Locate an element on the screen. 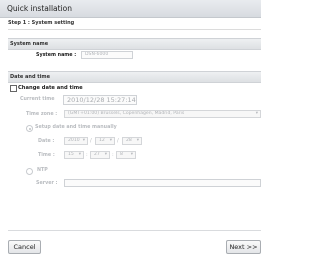 The height and width of the screenshot is (261, 320). date-time-header-label: Date and time is located at coordinates (30, 77).